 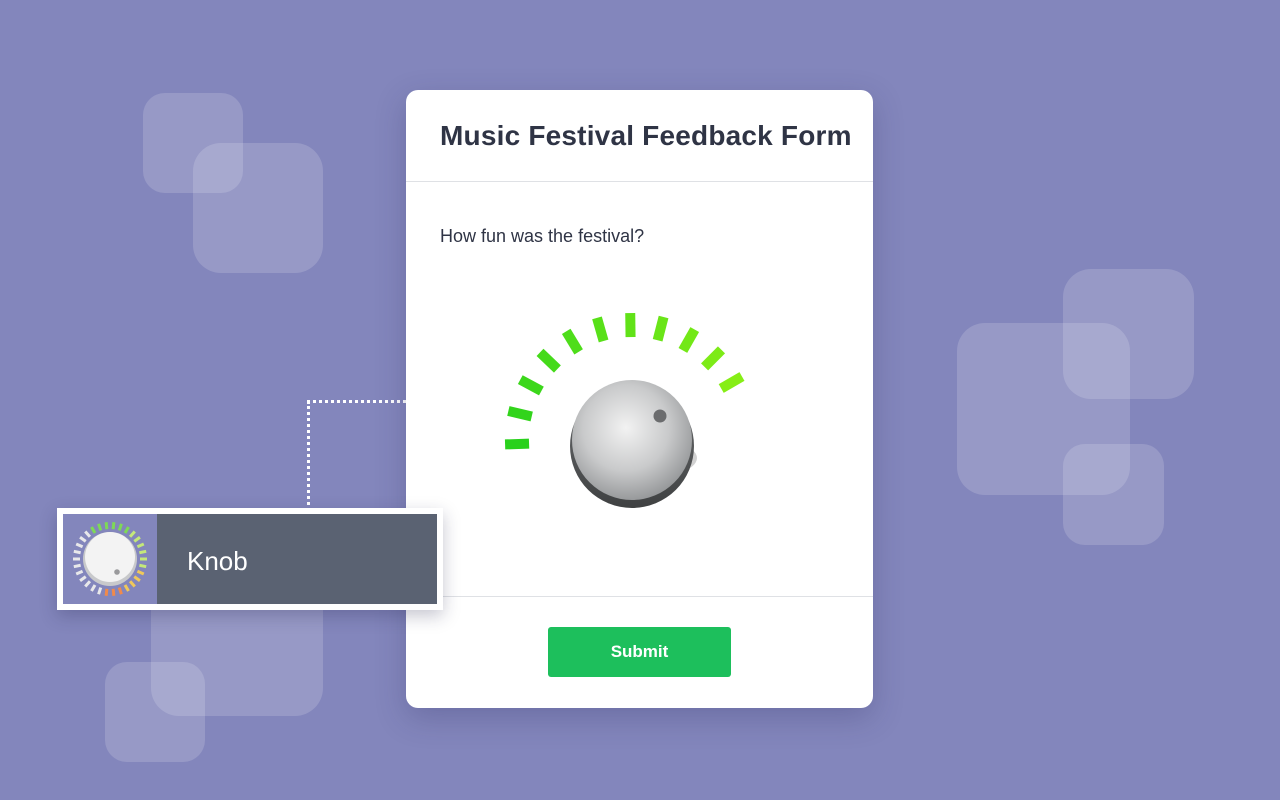 I want to click on form-header: Music Festival Feedback Form, so click(x=639, y=136).